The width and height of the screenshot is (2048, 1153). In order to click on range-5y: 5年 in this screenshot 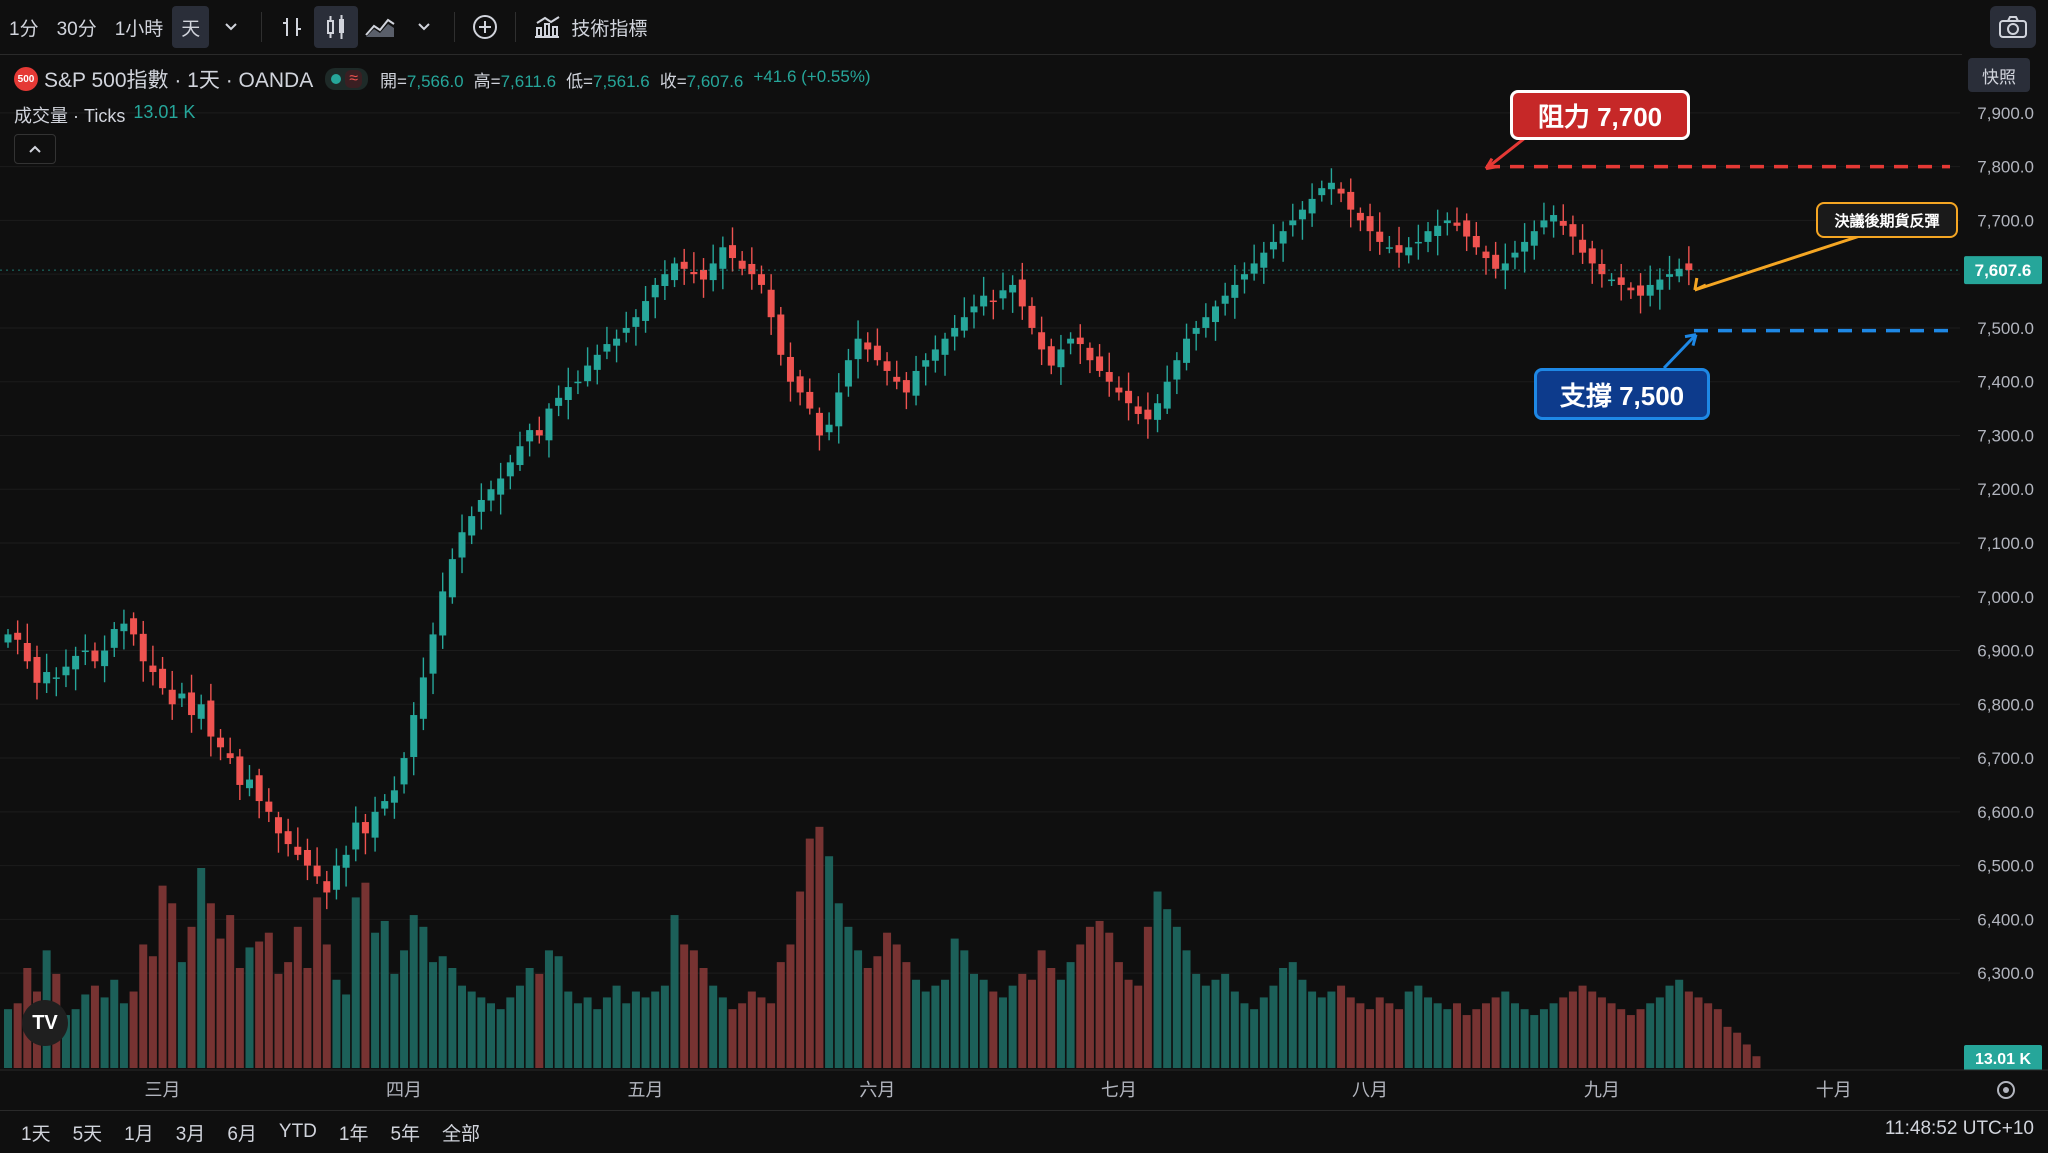, I will do `click(405, 1132)`.